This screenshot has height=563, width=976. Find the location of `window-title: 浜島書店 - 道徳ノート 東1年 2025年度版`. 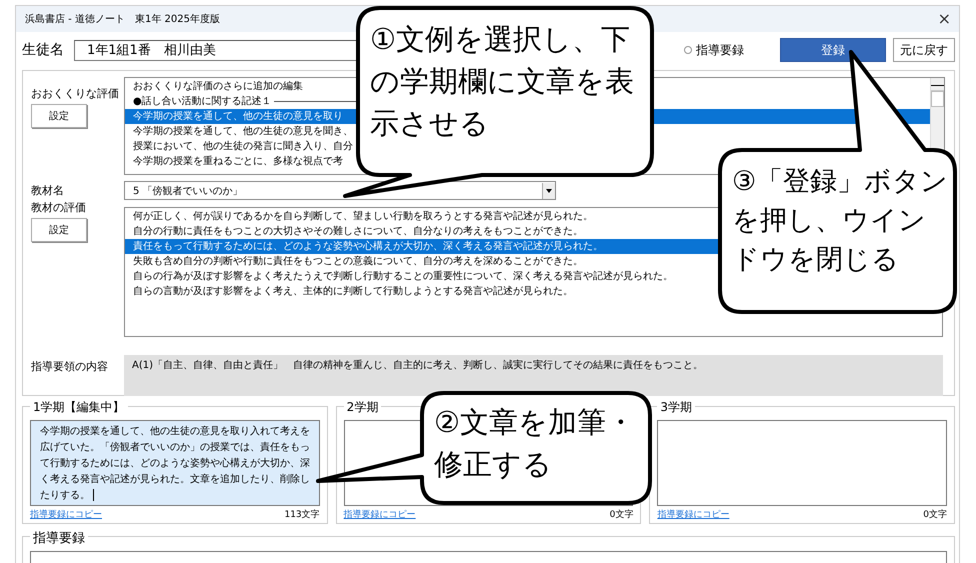

window-title: 浜島書店 - 道徳ノート 東1年 2025年度版 is located at coordinates (122, 19).